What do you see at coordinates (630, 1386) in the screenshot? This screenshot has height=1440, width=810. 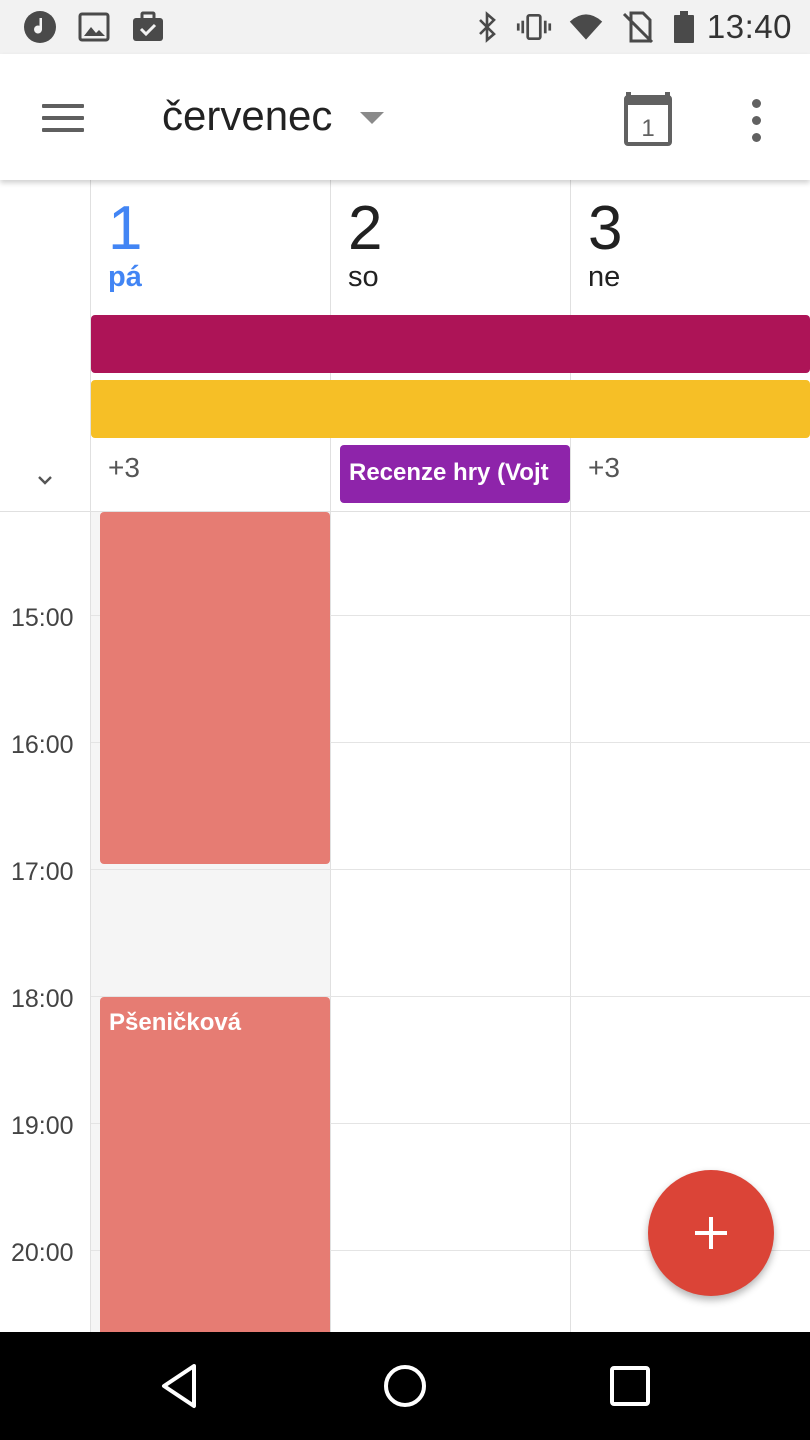 I see `recents-icon` at bounding box center [630, 1386].